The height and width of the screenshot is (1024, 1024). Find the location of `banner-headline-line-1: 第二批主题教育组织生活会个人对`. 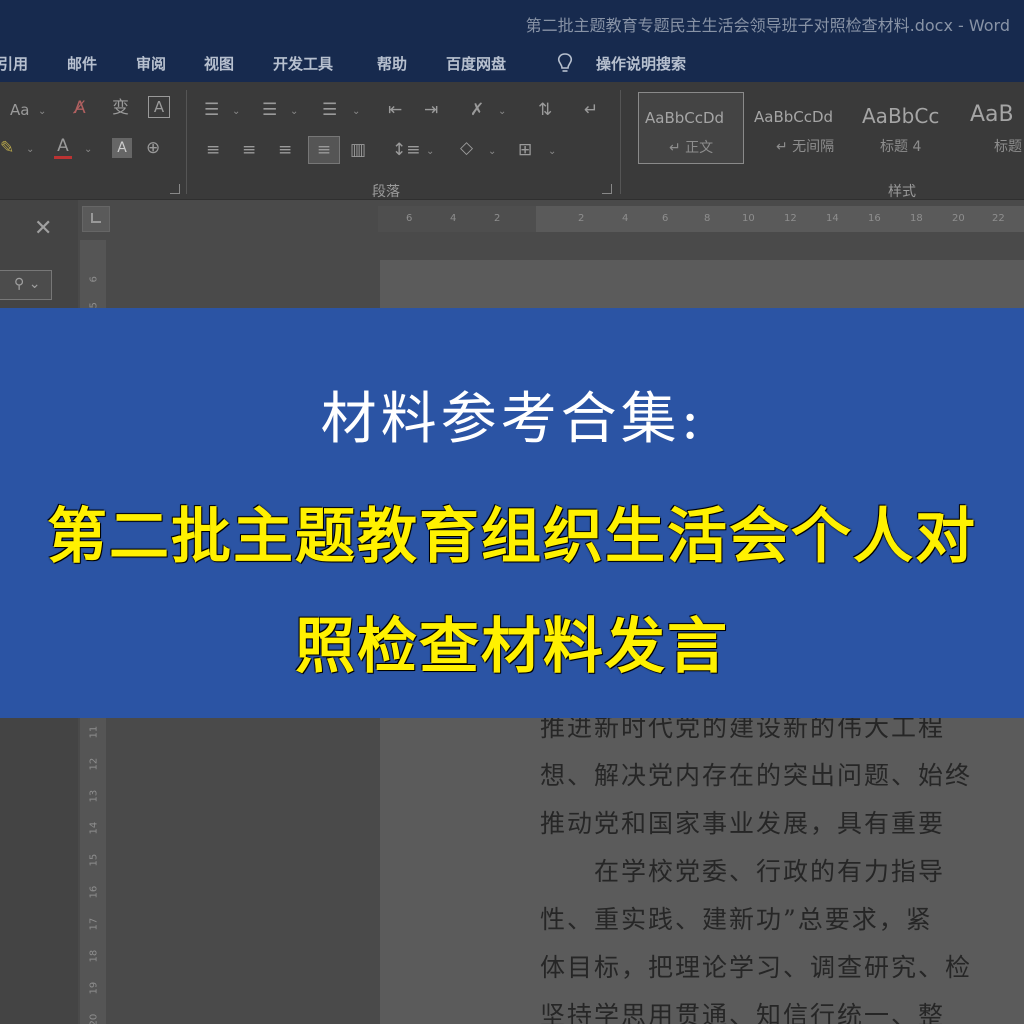

banner-headline-line-1: 第二批主题教育组织生活会个人对 is located at coordinates (512, 537).